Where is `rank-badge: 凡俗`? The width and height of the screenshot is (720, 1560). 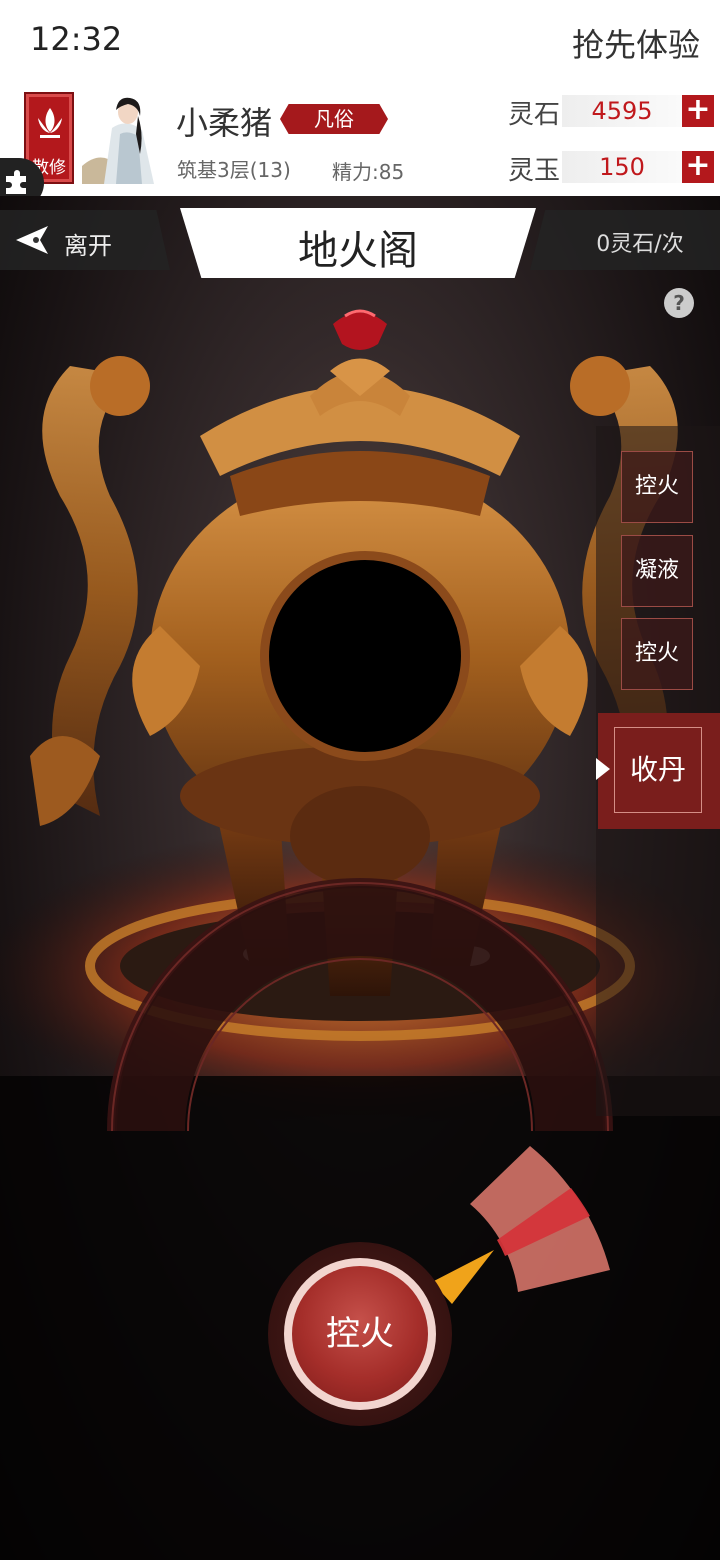 rank-badge: 凡俗 is located at coordinates (334, 119).